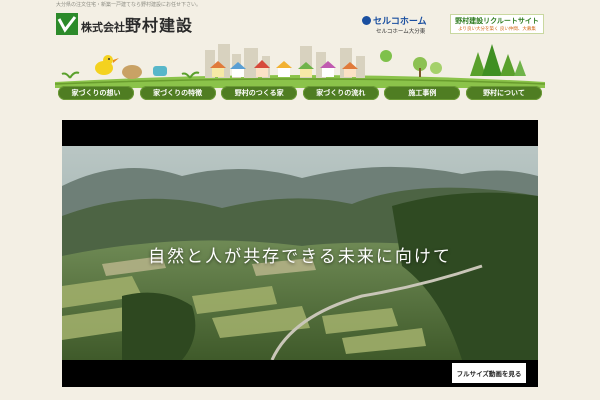  What do you see at coordinates (96, 93) in the screenshot?
I see `nav-item-concept: 家づくりの想い` at bounding box center [96, 93].